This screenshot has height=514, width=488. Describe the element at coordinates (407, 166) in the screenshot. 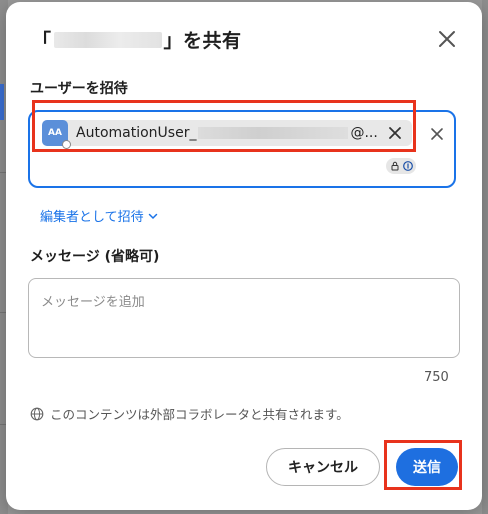

I see `info-icon` at that location.